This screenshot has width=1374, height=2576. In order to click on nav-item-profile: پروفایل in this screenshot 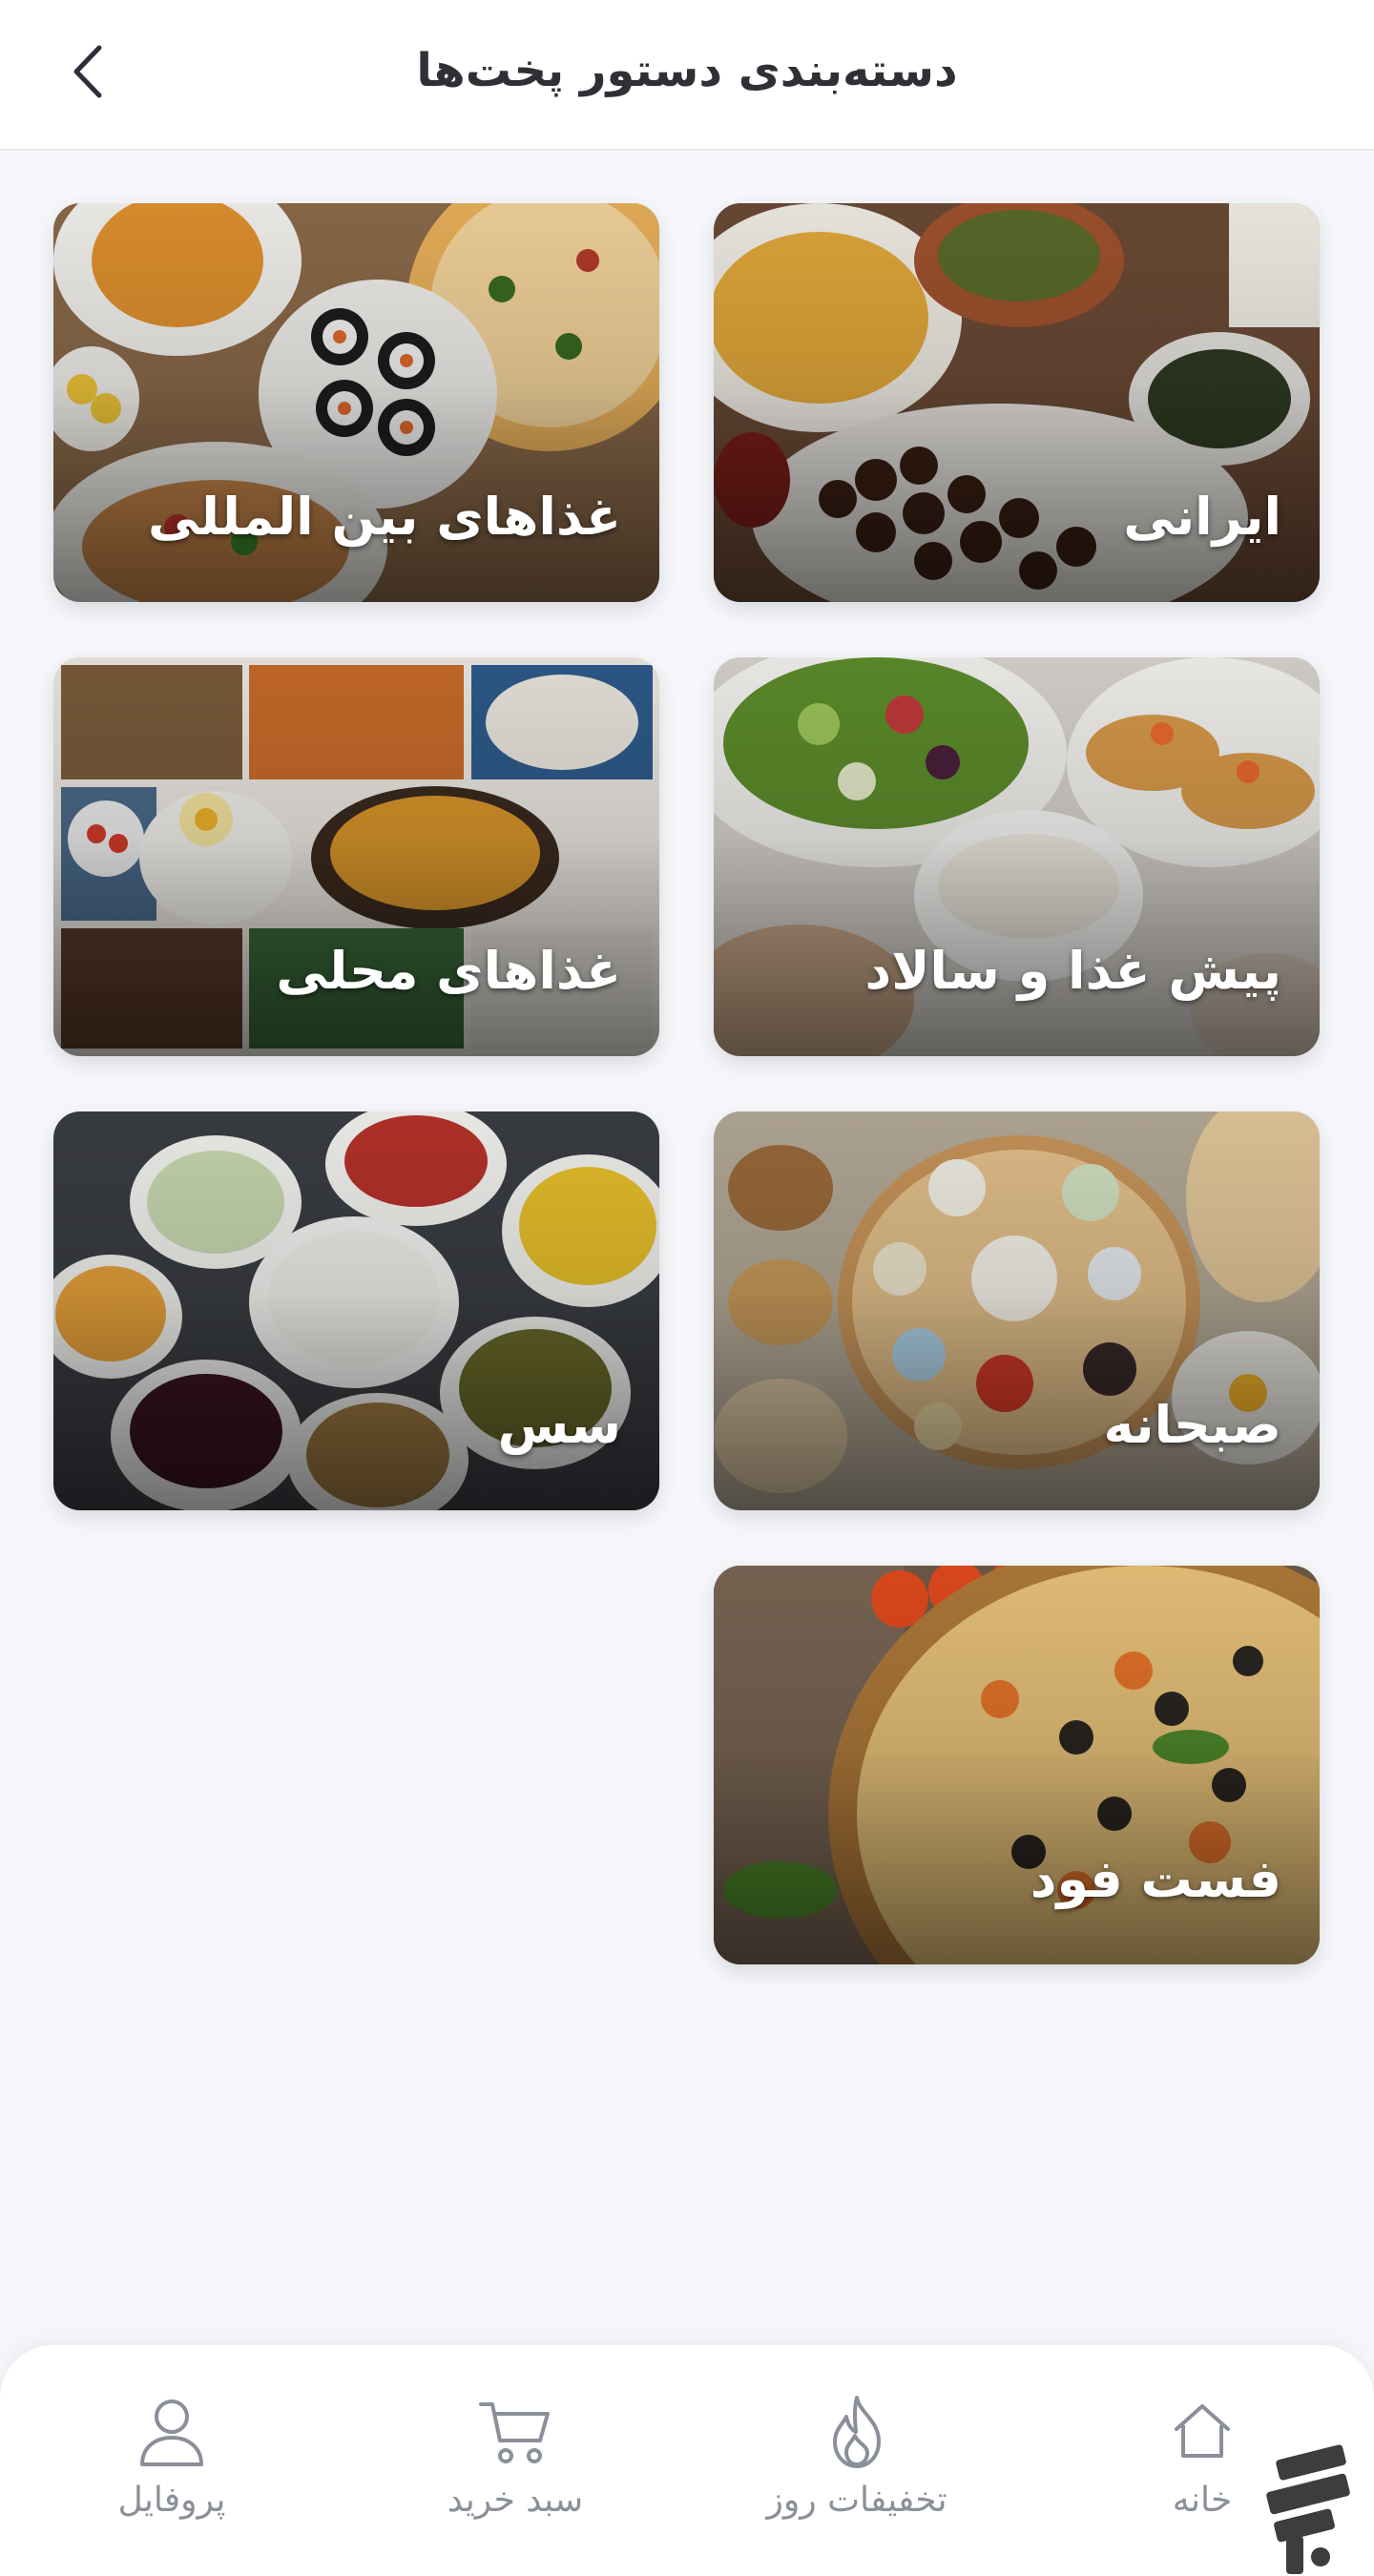, I will do `click(172, 2440)`.